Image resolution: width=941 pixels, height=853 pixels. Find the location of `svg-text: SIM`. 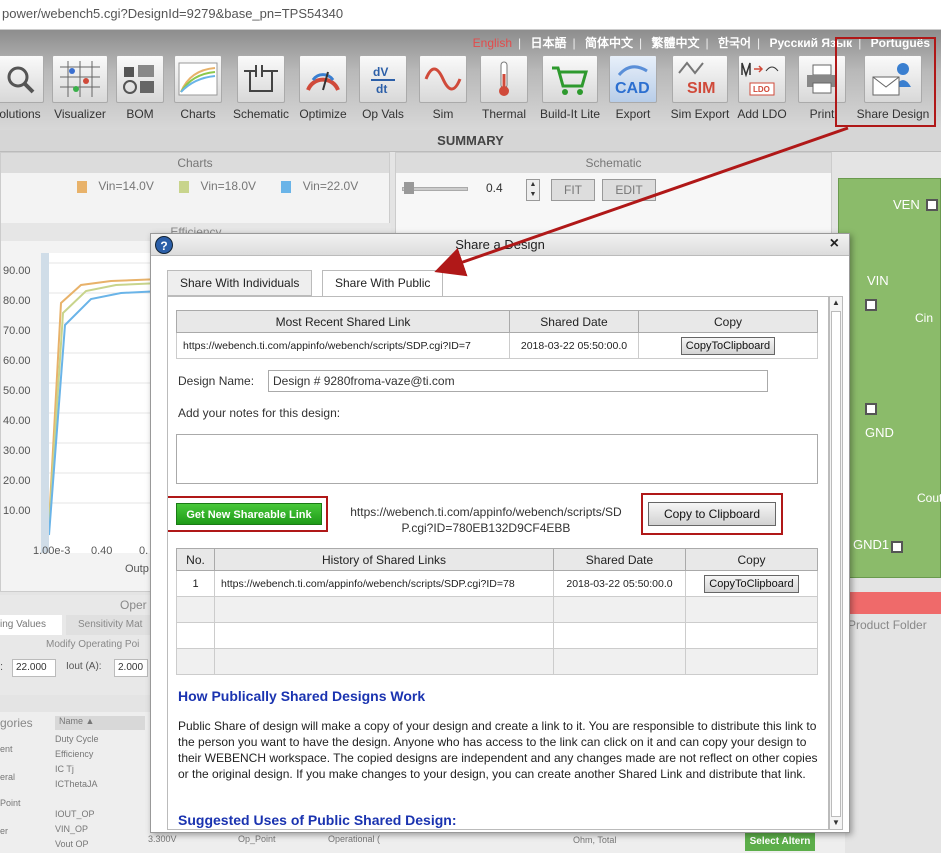

svg-text: SIM is located at coordinates (701, 88).